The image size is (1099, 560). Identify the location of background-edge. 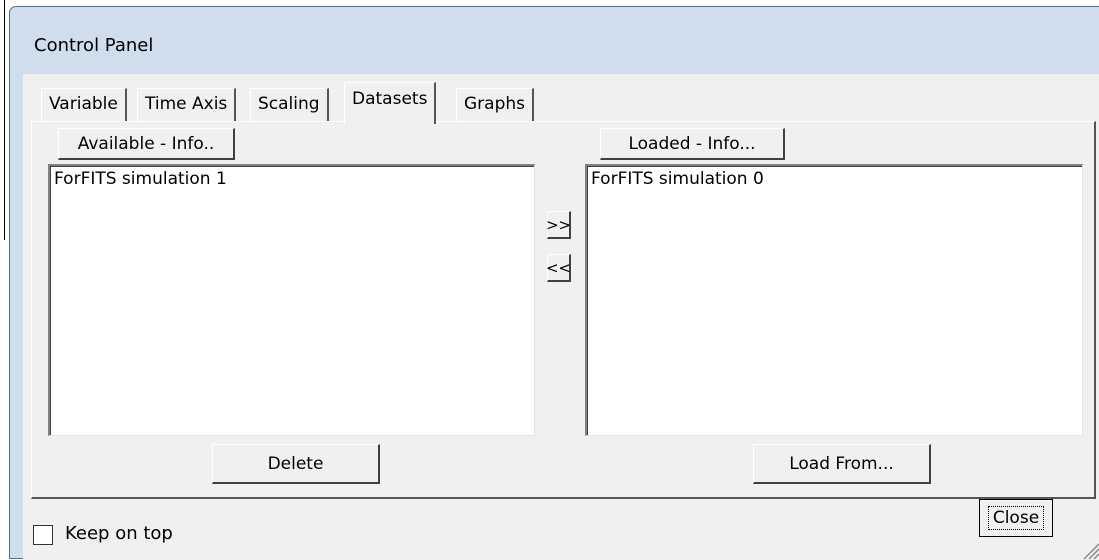
(4, 120).